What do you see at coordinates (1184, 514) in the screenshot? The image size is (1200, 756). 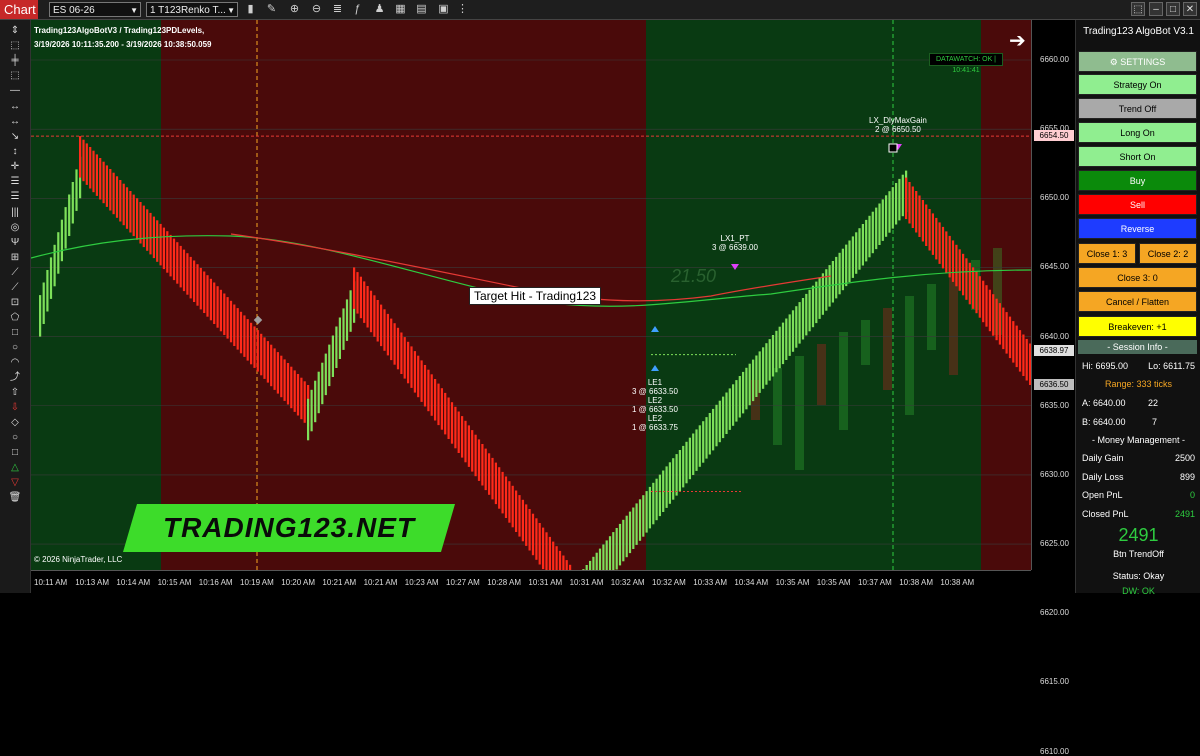 I see `closed-pnl-value: 2491` at bounding box center [1184, 514].